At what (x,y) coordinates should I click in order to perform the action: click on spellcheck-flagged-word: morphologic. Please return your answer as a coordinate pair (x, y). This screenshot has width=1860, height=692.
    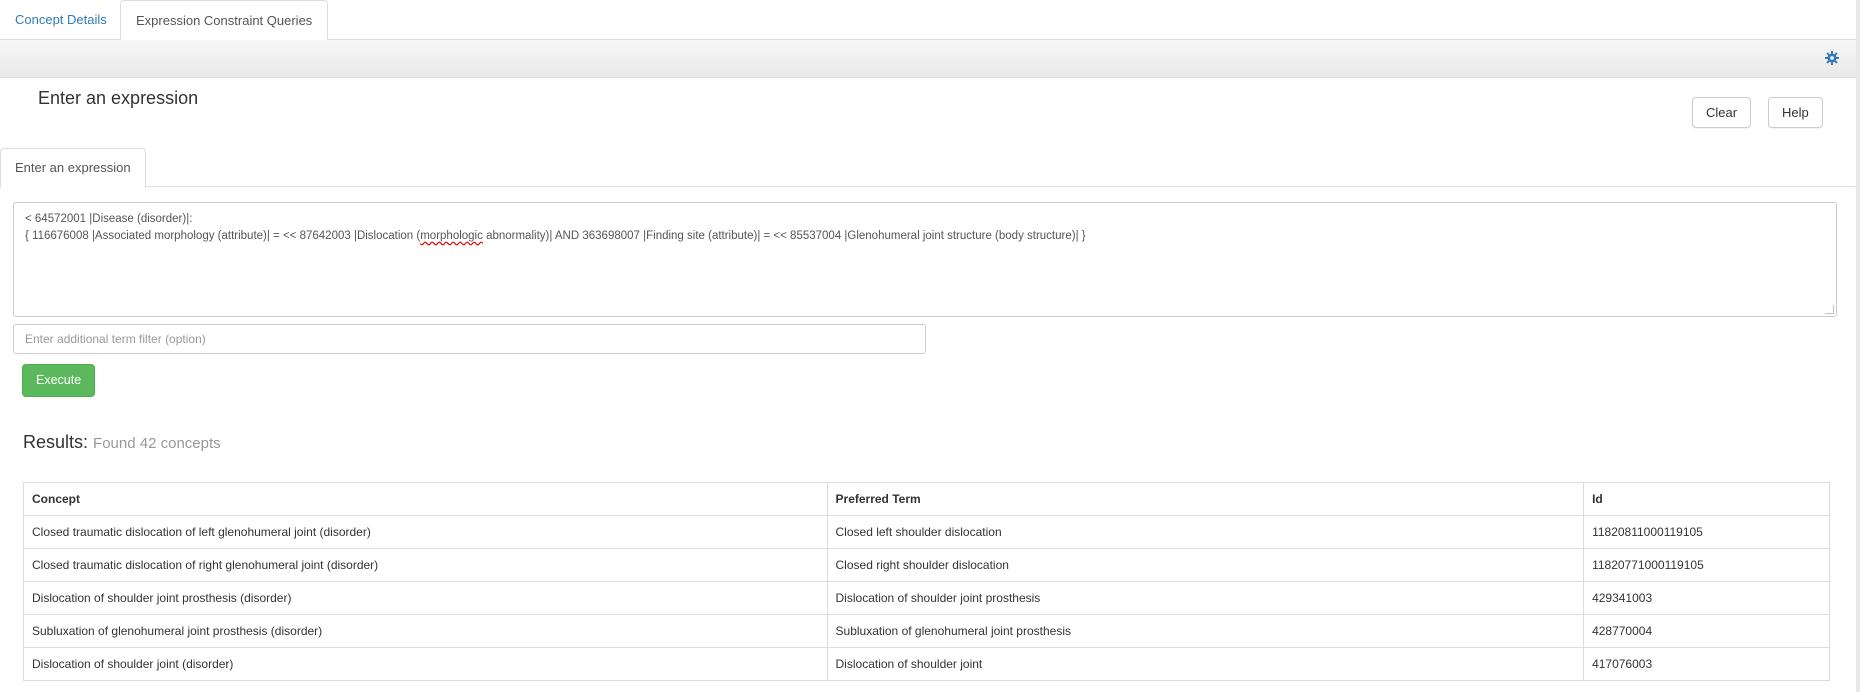
    Looking at the image, I should click on (451, 236).